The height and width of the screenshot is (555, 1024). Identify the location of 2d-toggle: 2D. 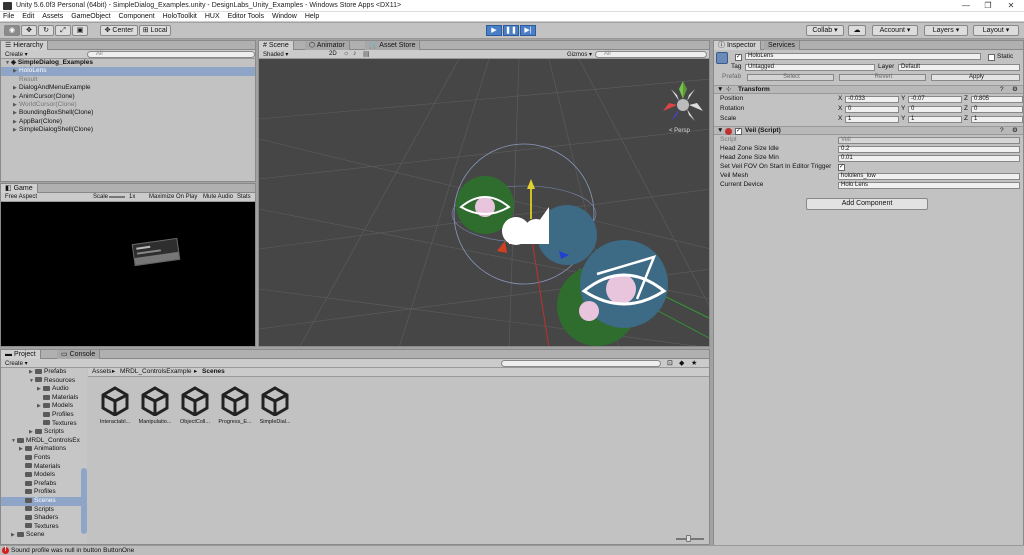
(333, 54).